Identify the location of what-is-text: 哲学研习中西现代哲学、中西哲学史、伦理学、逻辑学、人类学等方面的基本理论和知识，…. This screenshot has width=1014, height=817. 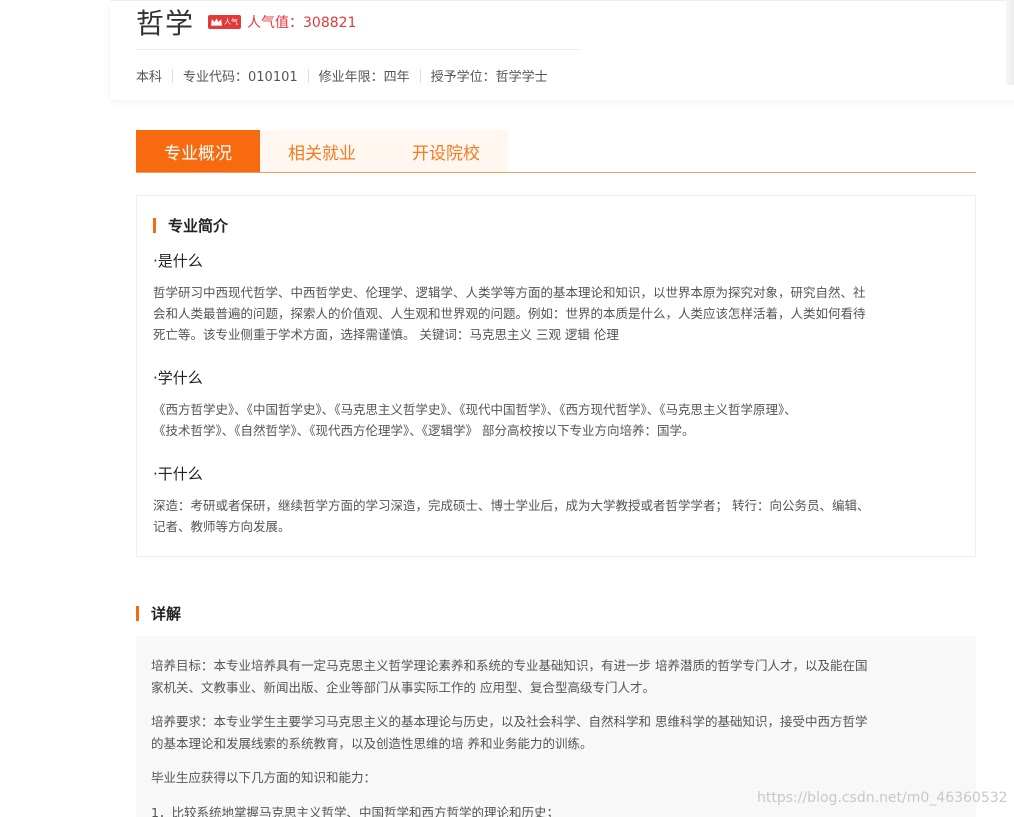
(556, 313).